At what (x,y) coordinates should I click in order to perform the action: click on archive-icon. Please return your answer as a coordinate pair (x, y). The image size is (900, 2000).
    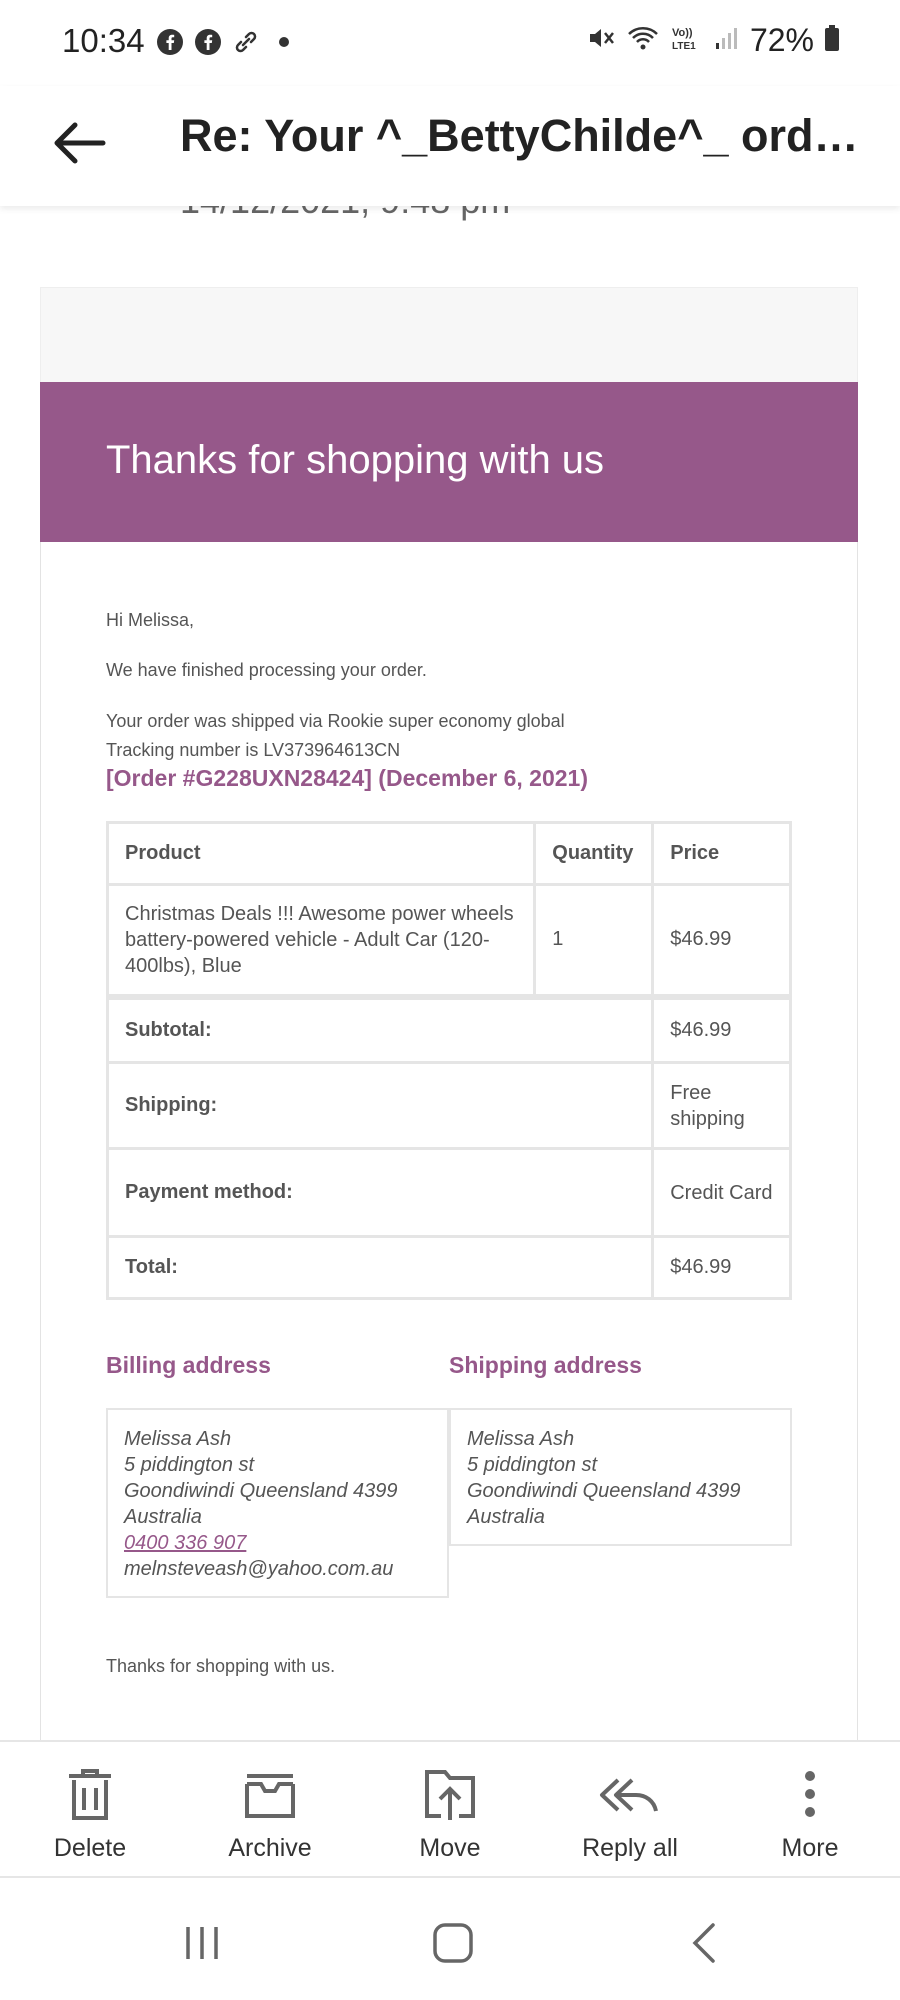
    Looking at the image, I should click on (270, 1796).